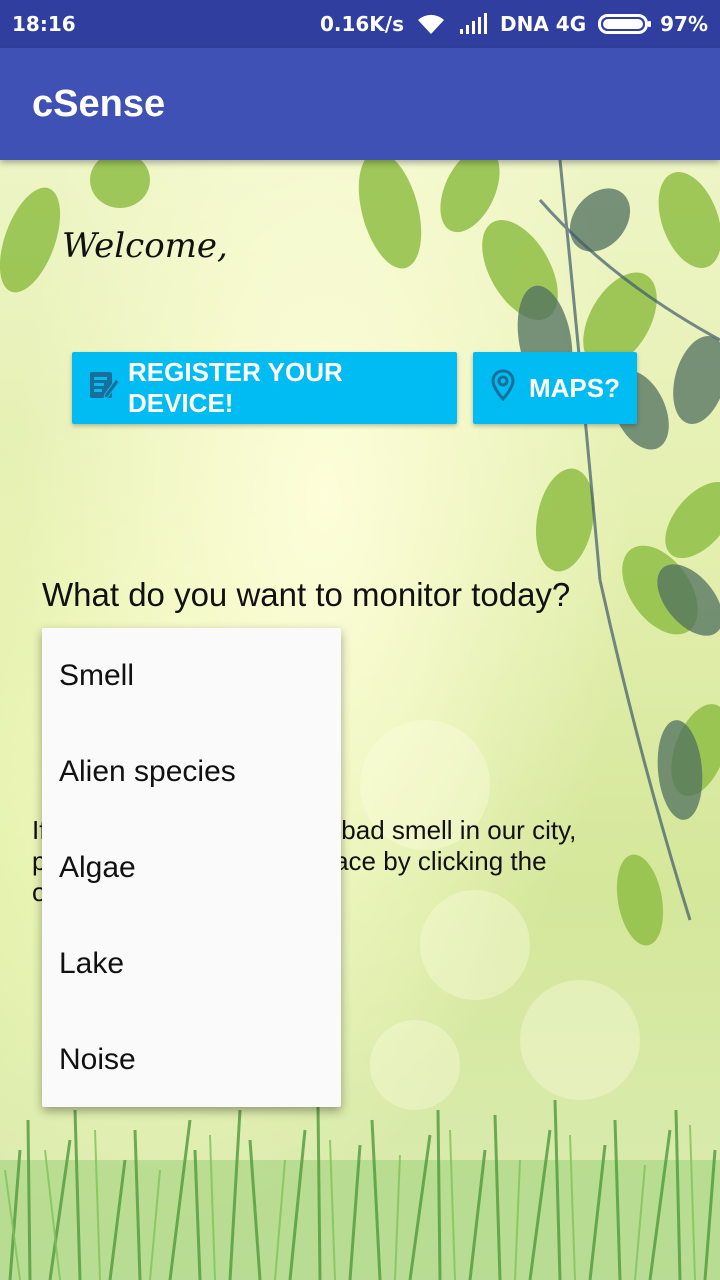  What do you see at coordinates (99, 103) in the screenshot?
I see `app-title: cSense` at bounding box center [99, 103].